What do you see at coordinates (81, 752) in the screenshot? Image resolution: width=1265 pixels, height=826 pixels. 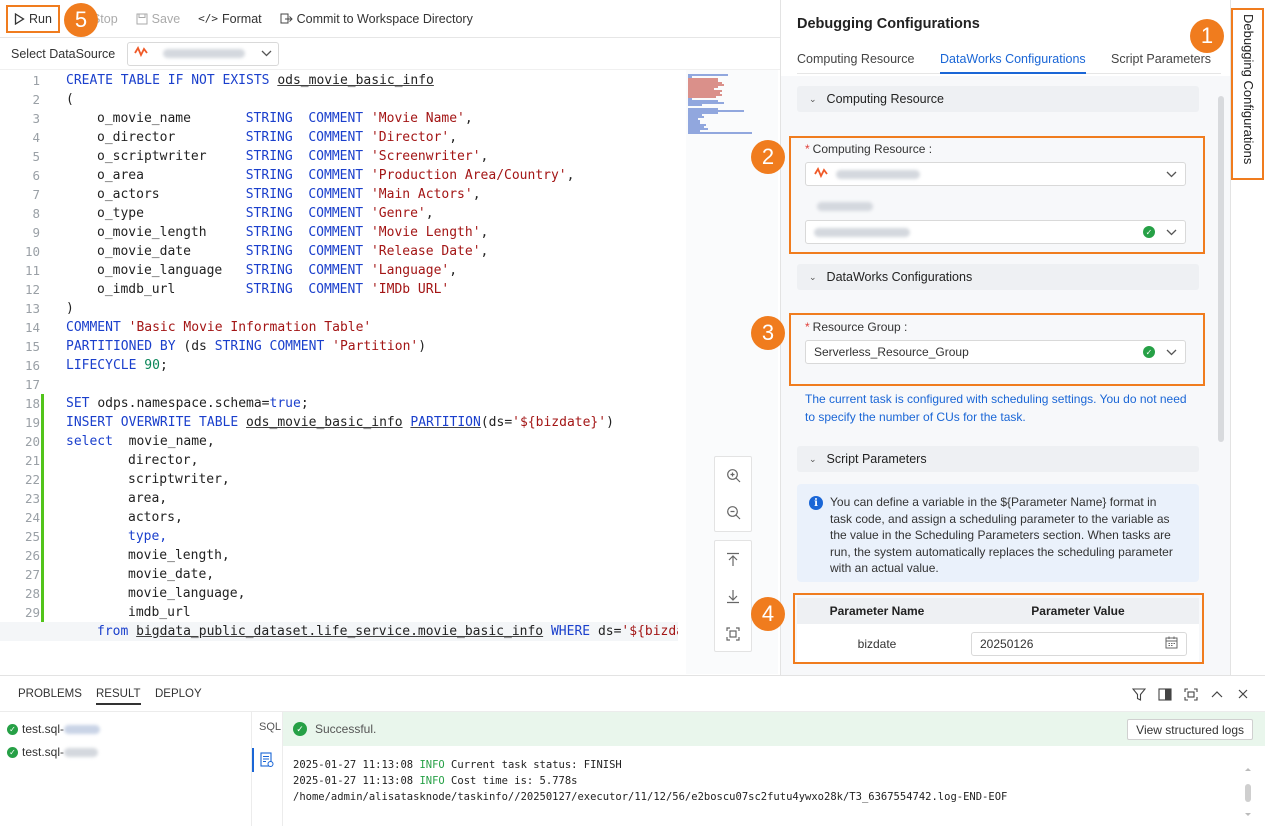 I see `run-item-id-redacted` at bounding box center [81, 752].